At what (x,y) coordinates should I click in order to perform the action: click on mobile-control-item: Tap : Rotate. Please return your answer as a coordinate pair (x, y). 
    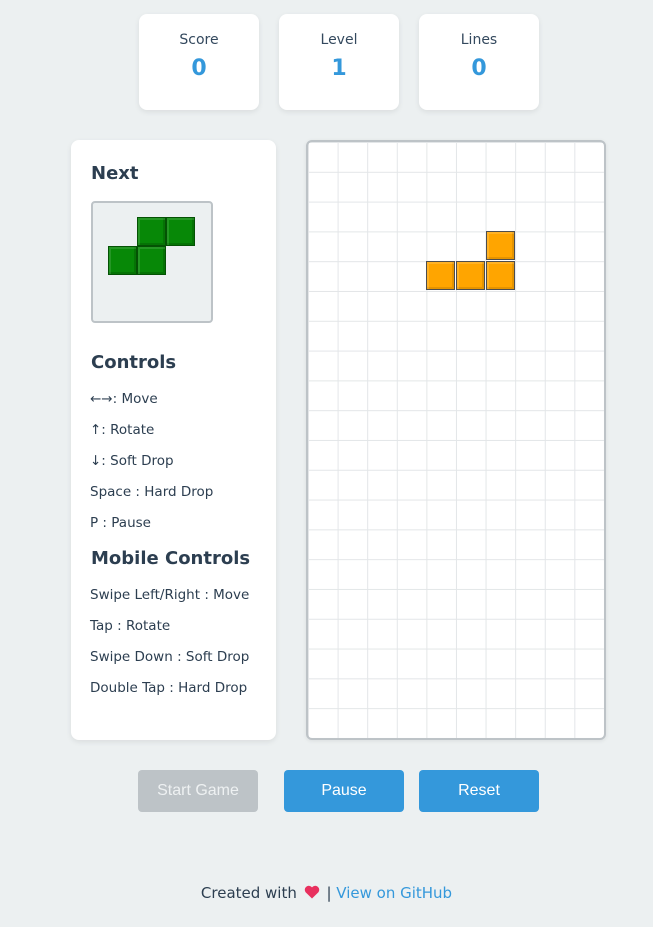
    Looking at the image, I should click on (130, 626).